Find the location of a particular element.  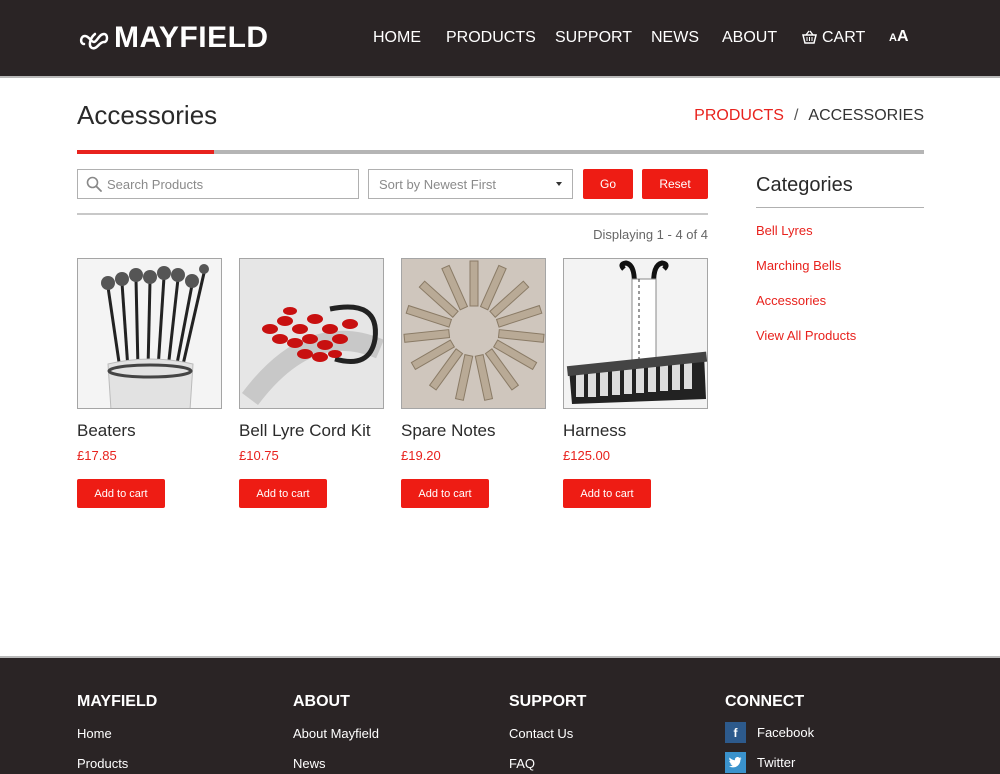

footer-link-home: Home is located at coordinates (117, 734).